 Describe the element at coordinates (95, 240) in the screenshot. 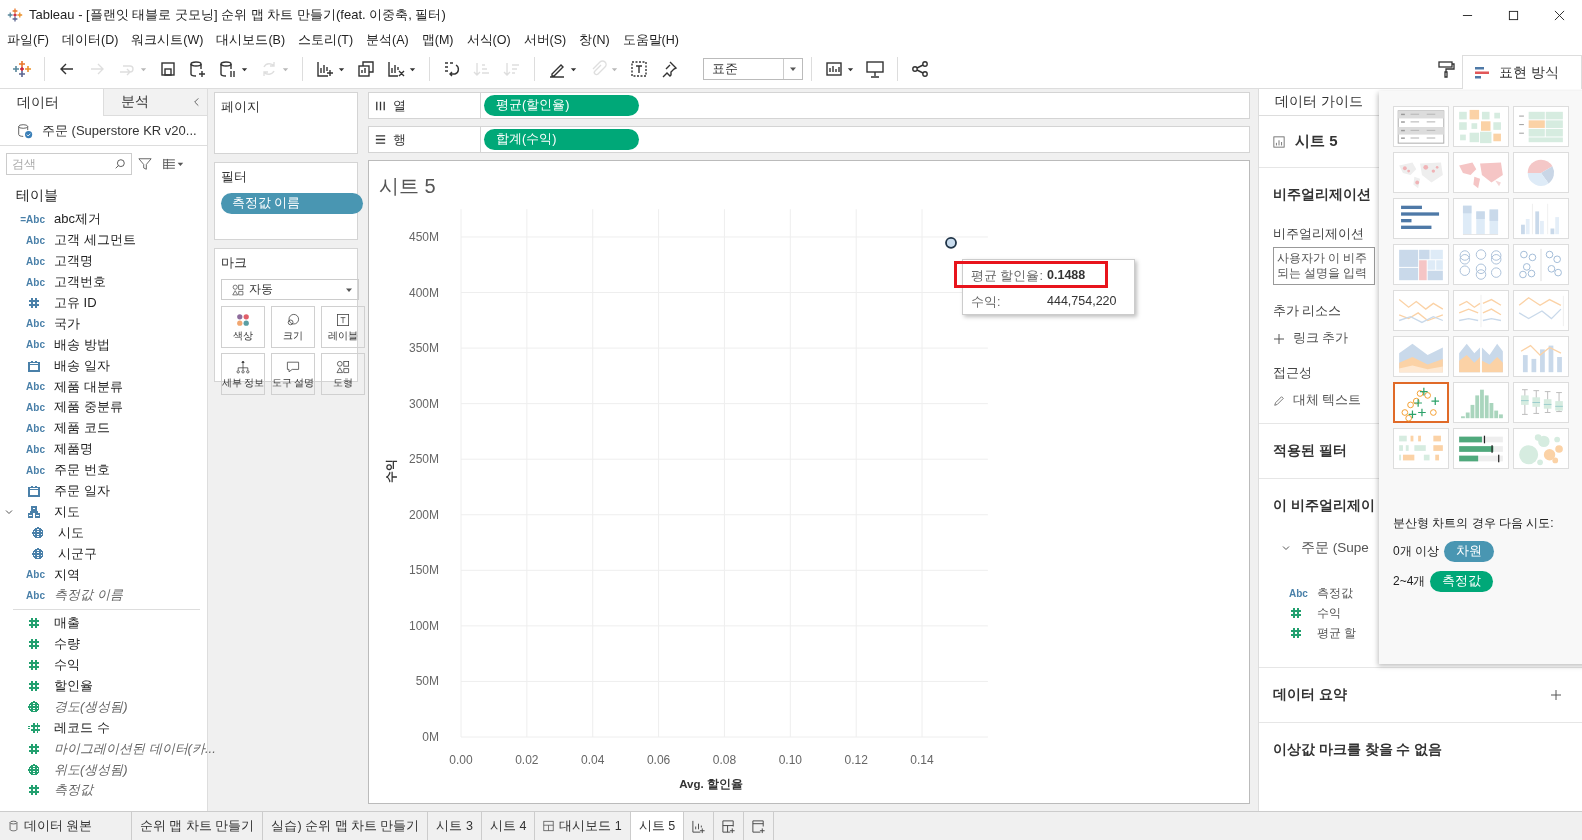

I see `field-name: 고객 세그먼트` at that location.